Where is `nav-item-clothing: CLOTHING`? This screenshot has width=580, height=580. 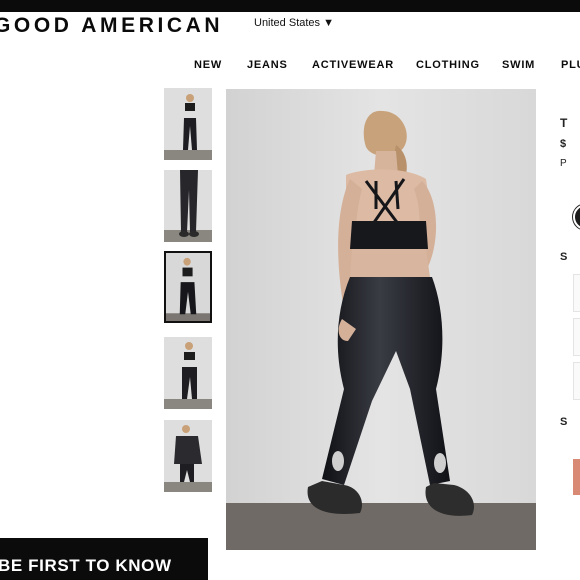 nav-item-clothing: CLOTHING is located at coordinates (448, 65).